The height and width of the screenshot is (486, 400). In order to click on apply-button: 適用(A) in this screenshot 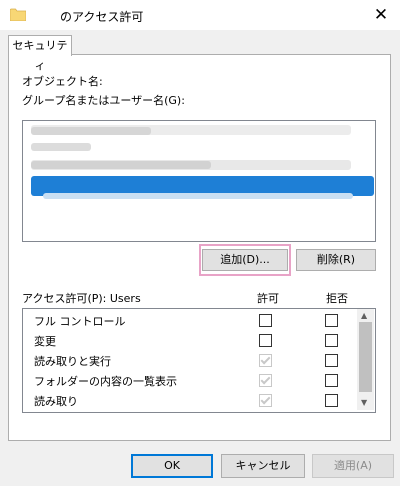, I will do `click(353, 466)`.